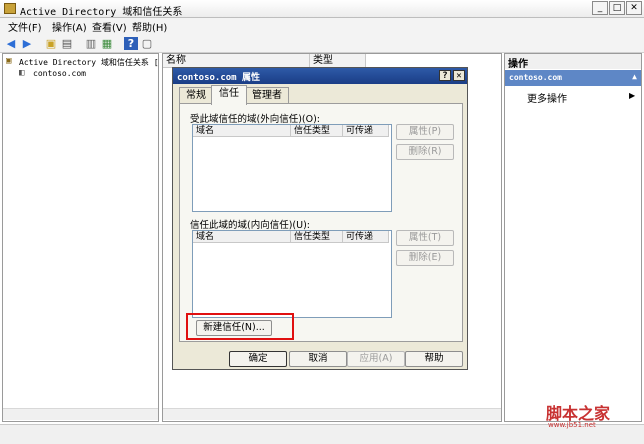 Image resolution: width=644 pixels, height=444 pixels. I want to click on outgoing-col-domain: 域名, so click(242, 131).